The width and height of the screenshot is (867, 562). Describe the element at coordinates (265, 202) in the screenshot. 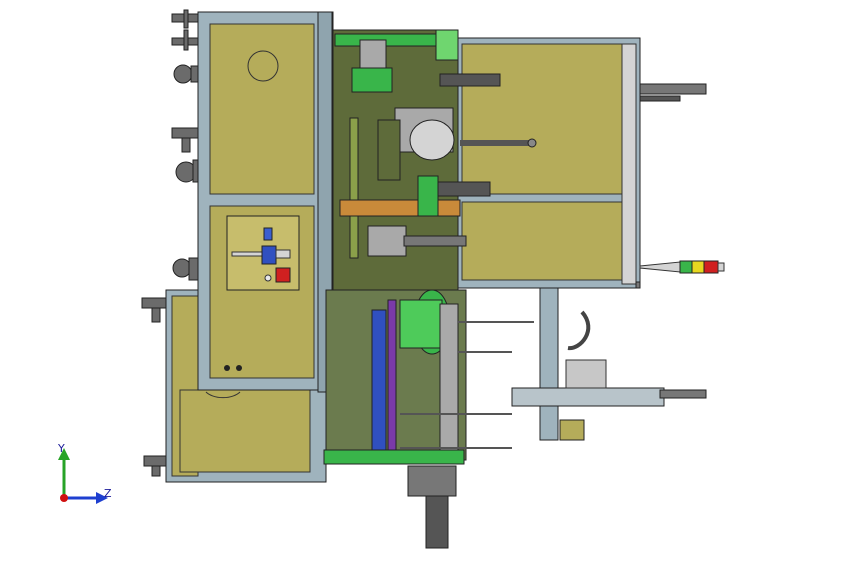

I see `upper-cabinet` at that location.